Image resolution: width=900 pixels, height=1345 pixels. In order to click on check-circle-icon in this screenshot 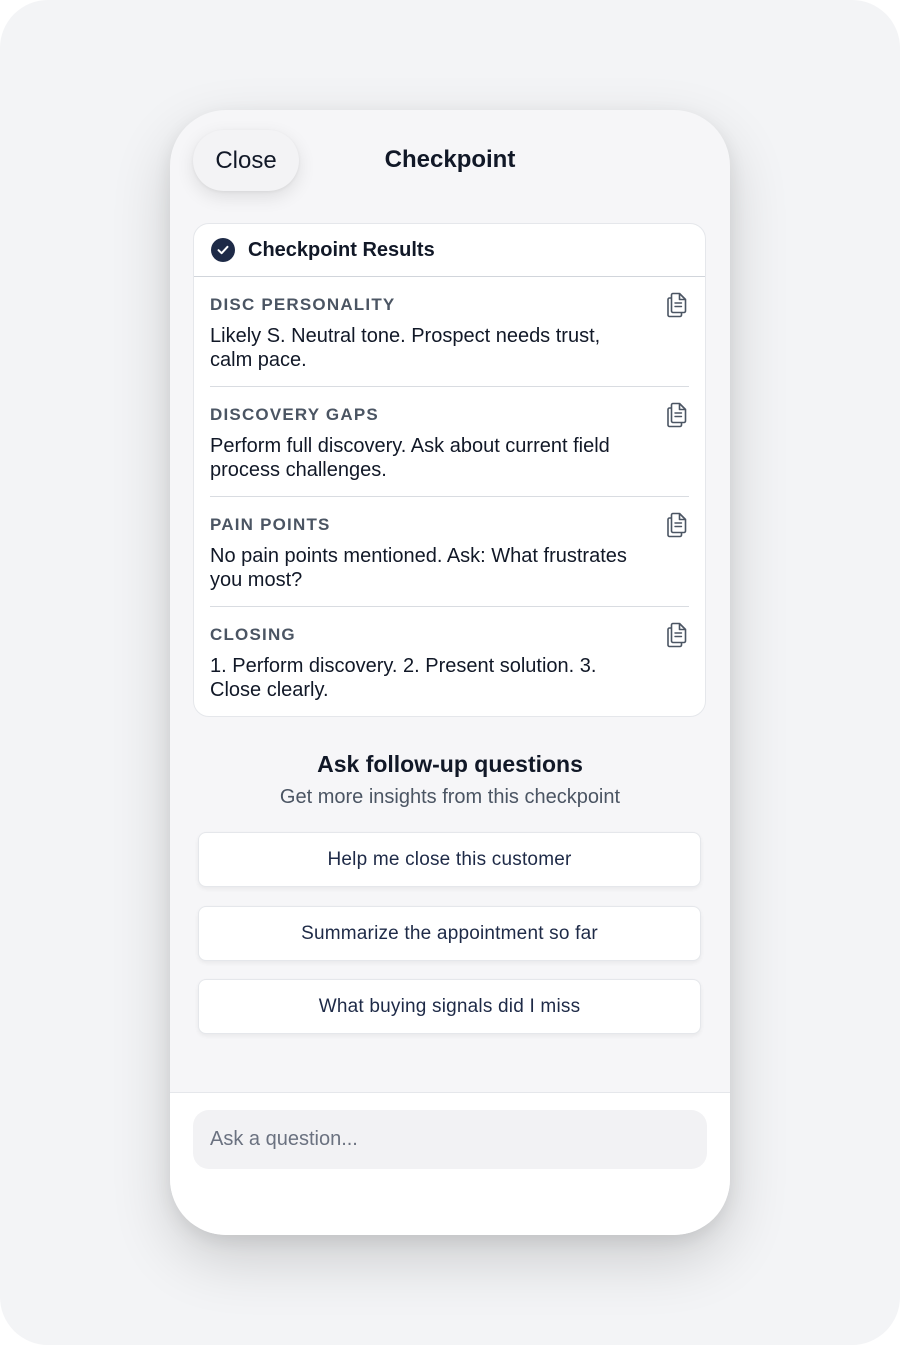, I will do `click(223, 250)`.